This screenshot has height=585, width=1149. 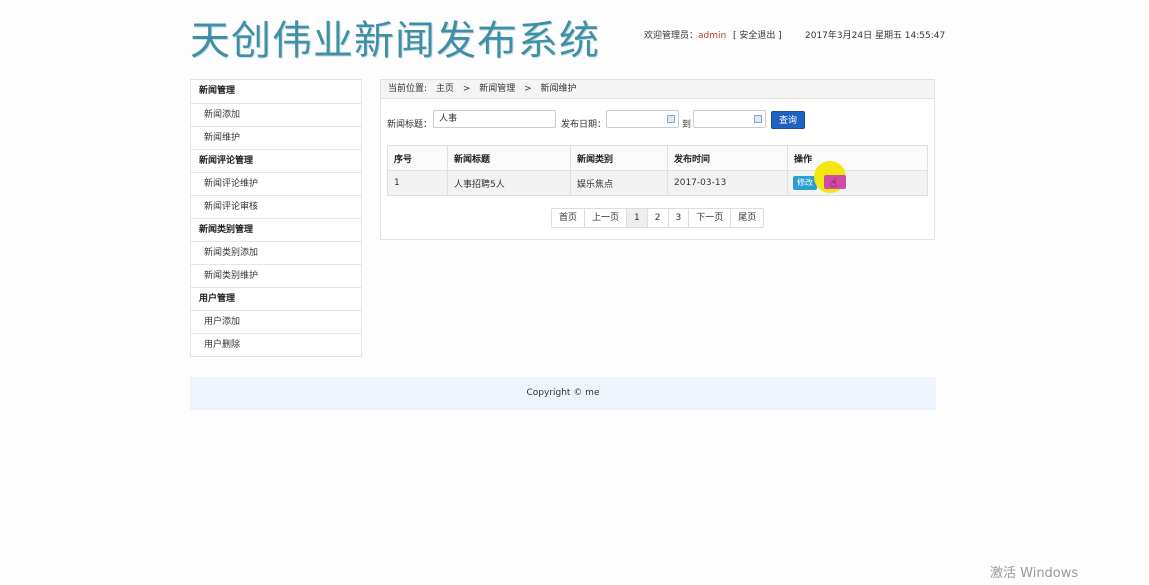 I want to click on pagination: 首页 上一页 1 2 3 下一页 尾页, so click(x=658, y=218).